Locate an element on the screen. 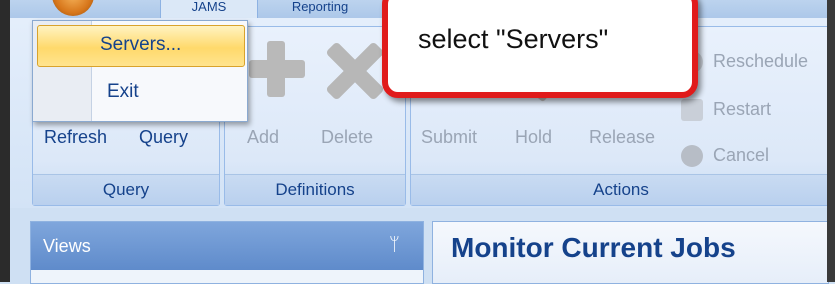  monitor-pane: Monitor Current Jobs is located at coordinates (630, 252).